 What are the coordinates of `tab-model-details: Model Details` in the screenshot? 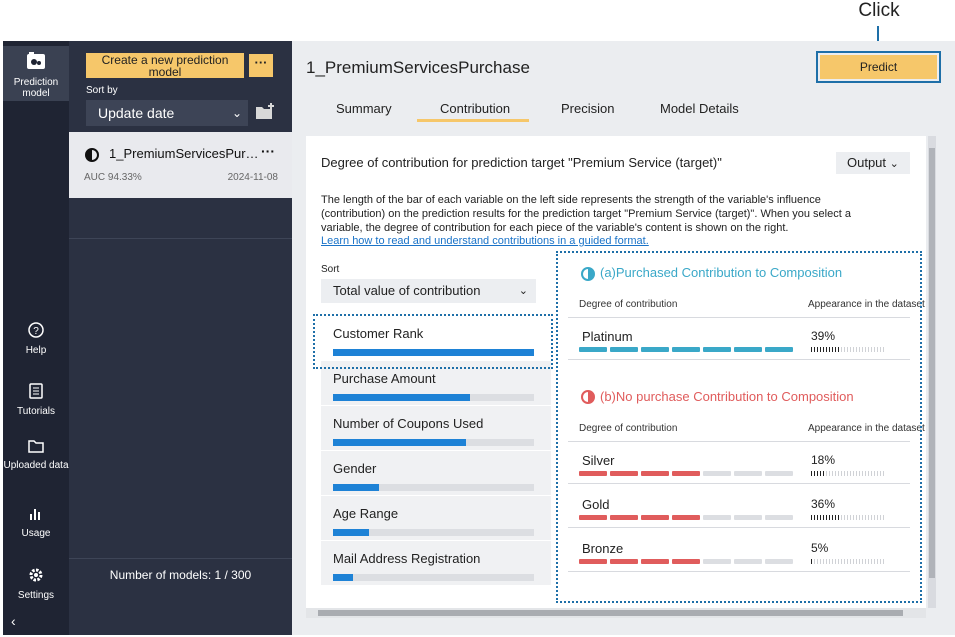 It's located at (699, 108).